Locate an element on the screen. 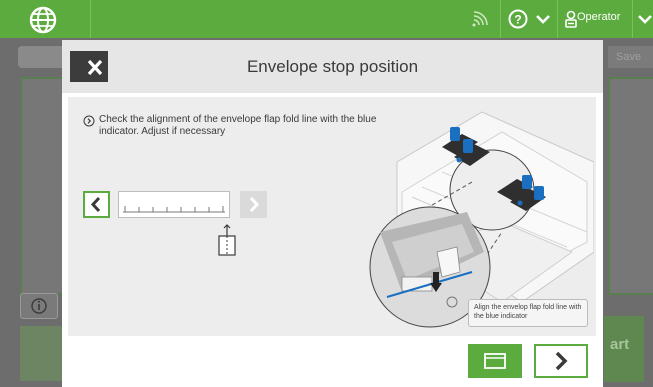 The width and height of the screenshot is (653, 387). background-bottom-left is located at coordinates (41, 353).